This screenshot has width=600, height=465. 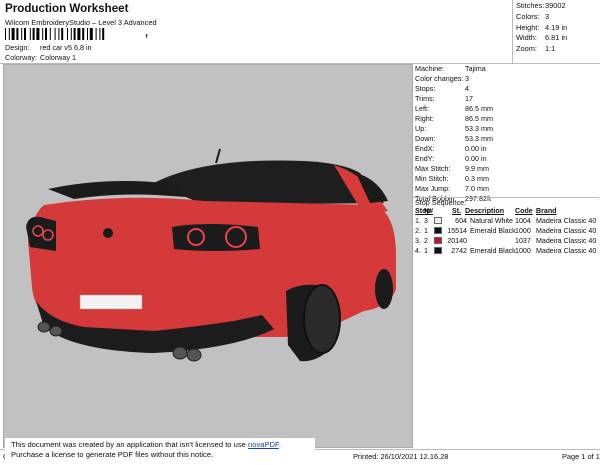 What do you see at coordinates (454, 128) in the screenshot?
I see `info-up: Up: 53.3 mm` at bounding box center [454, 128].